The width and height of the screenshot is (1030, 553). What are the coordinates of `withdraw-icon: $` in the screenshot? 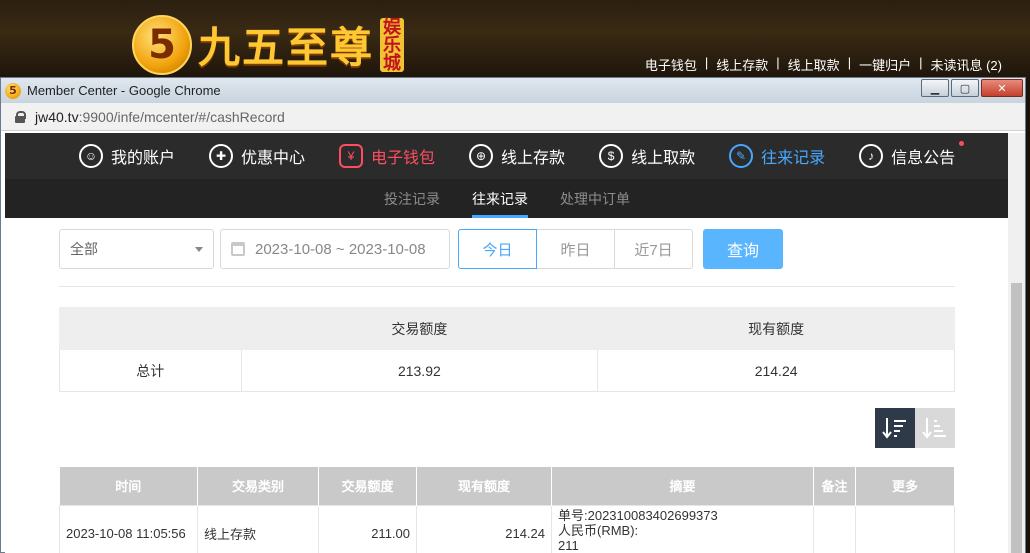 It's located at (611, 156).